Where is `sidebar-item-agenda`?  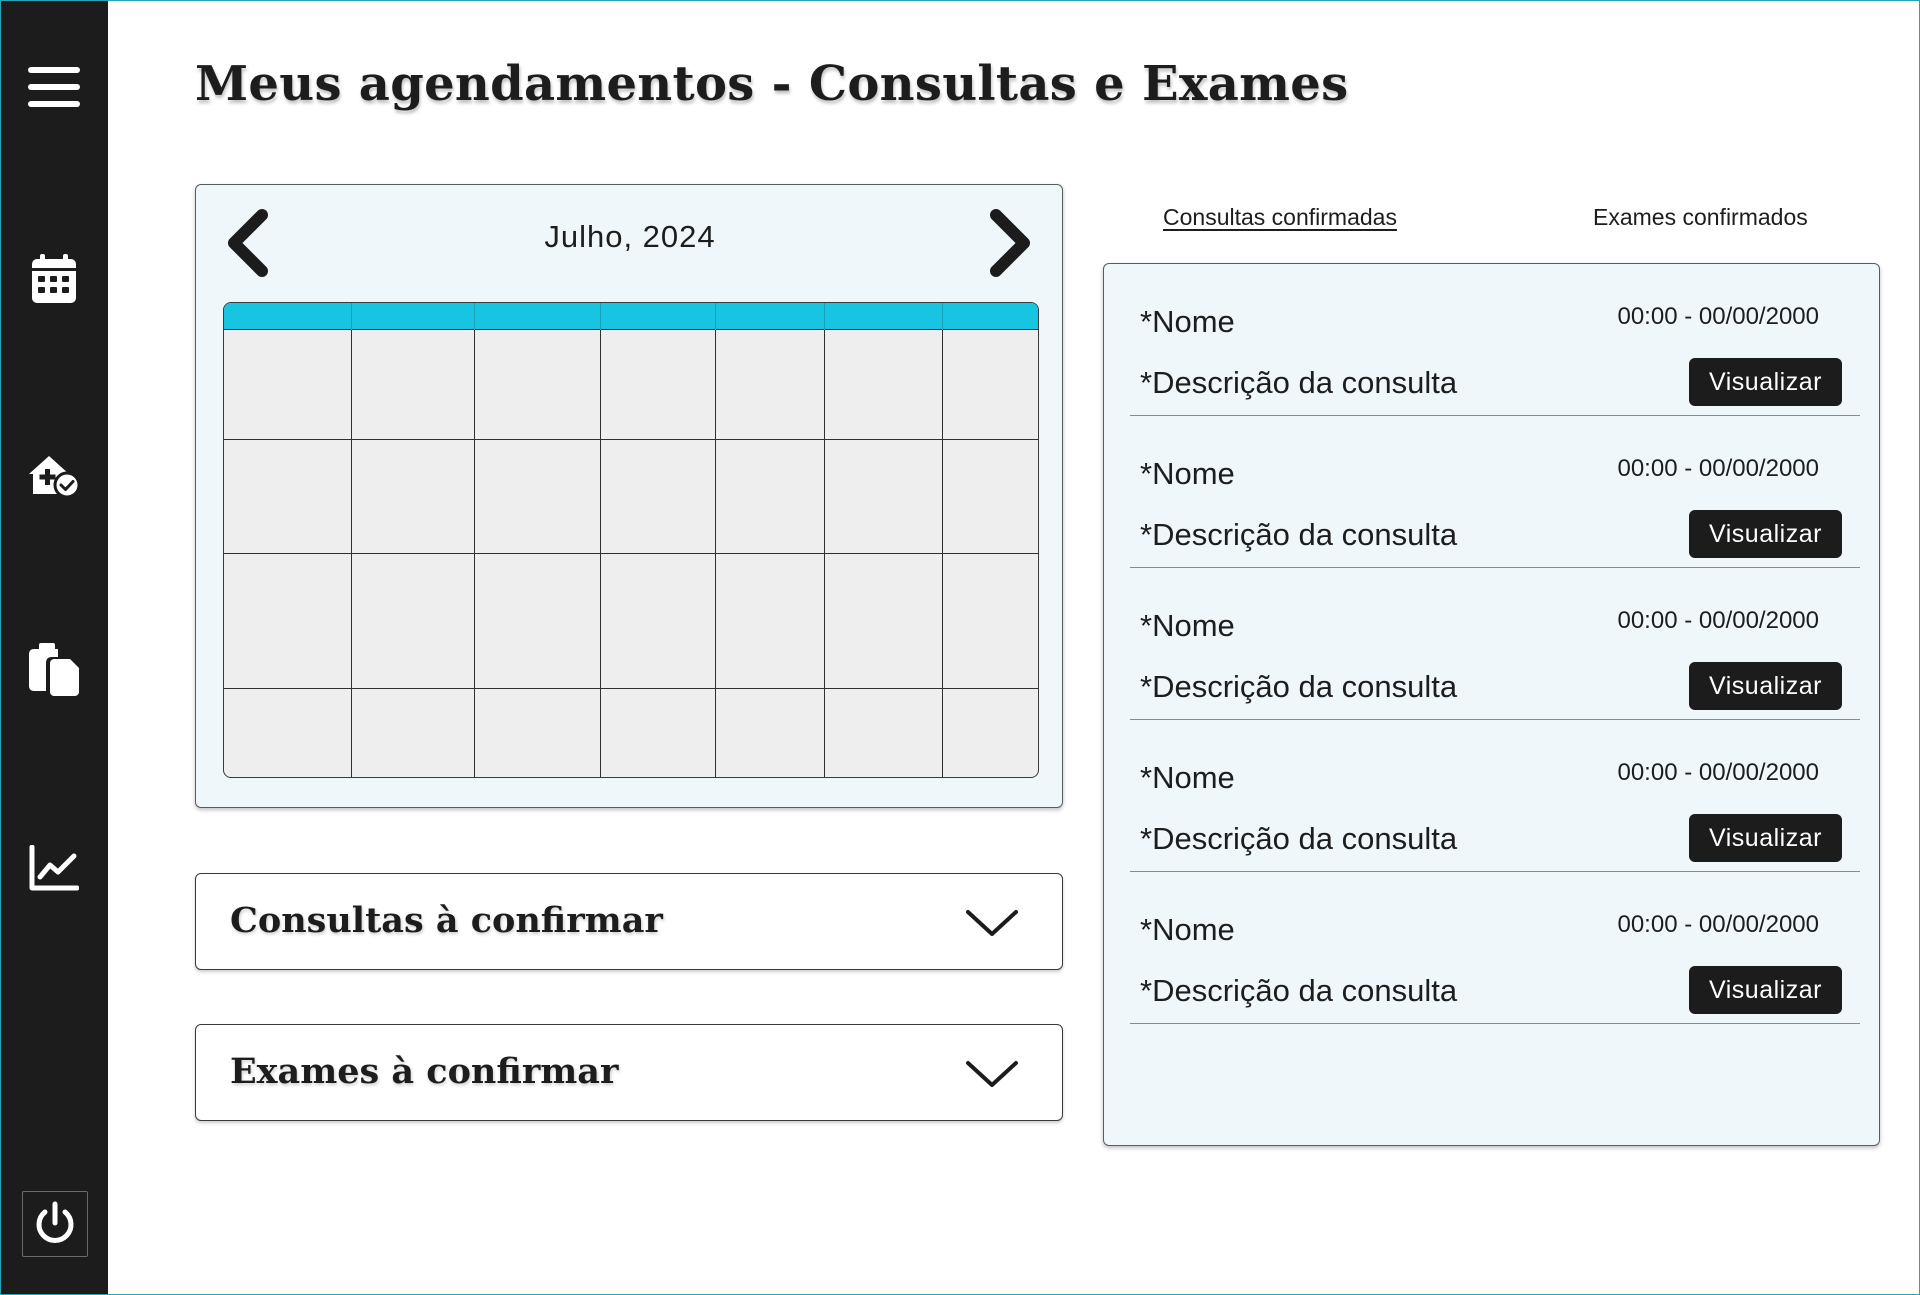
sidebar-item-agenda is located at coordinates (54, 279).